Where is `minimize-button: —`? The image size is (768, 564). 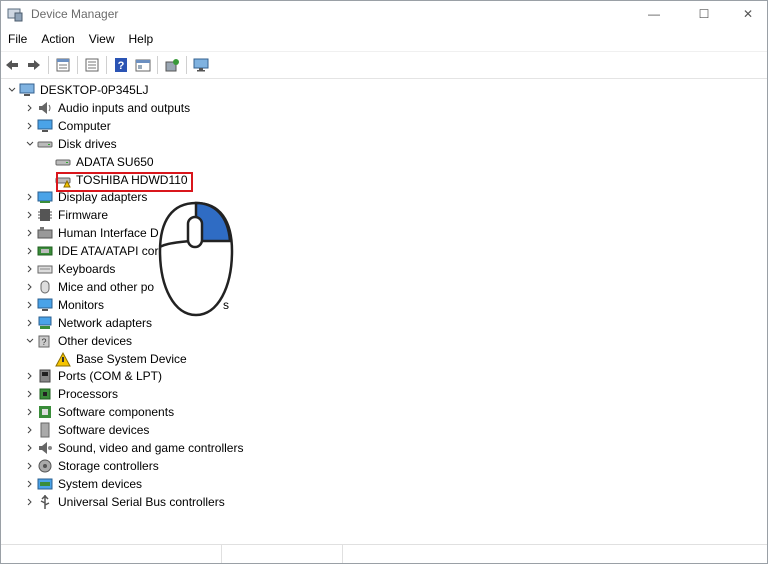
minimize-button: — is located at coordinates (654, 14).